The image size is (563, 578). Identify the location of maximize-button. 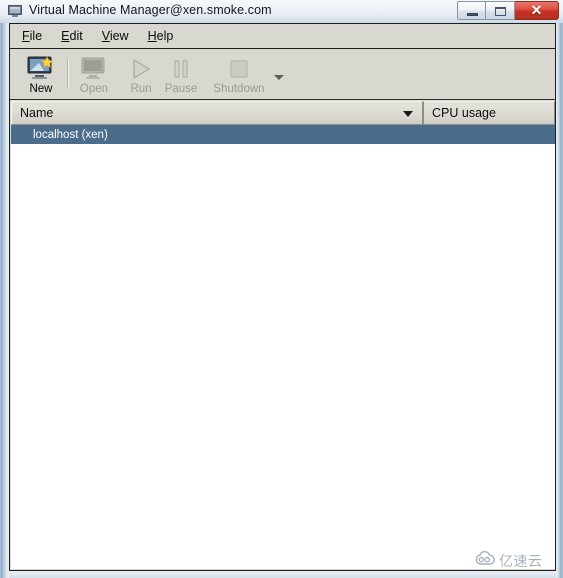
(500, 10).